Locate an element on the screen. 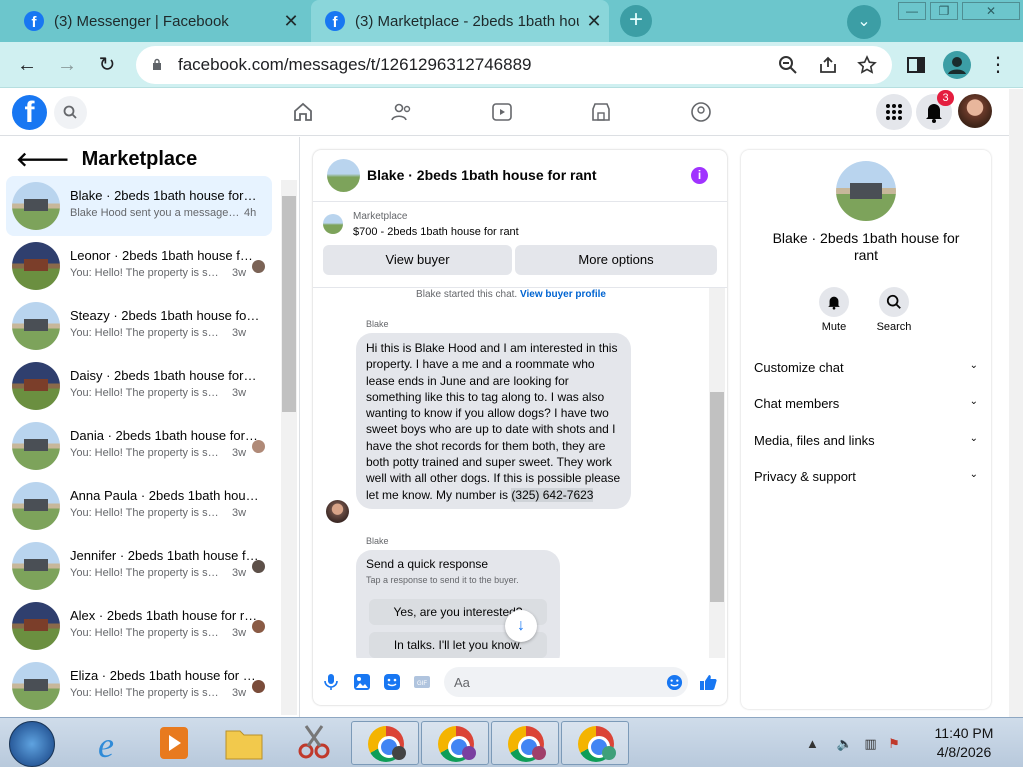 The image size is (1023, 767). view-buyer-profile-link: View buyer profile is located at coordinates (563, 294).